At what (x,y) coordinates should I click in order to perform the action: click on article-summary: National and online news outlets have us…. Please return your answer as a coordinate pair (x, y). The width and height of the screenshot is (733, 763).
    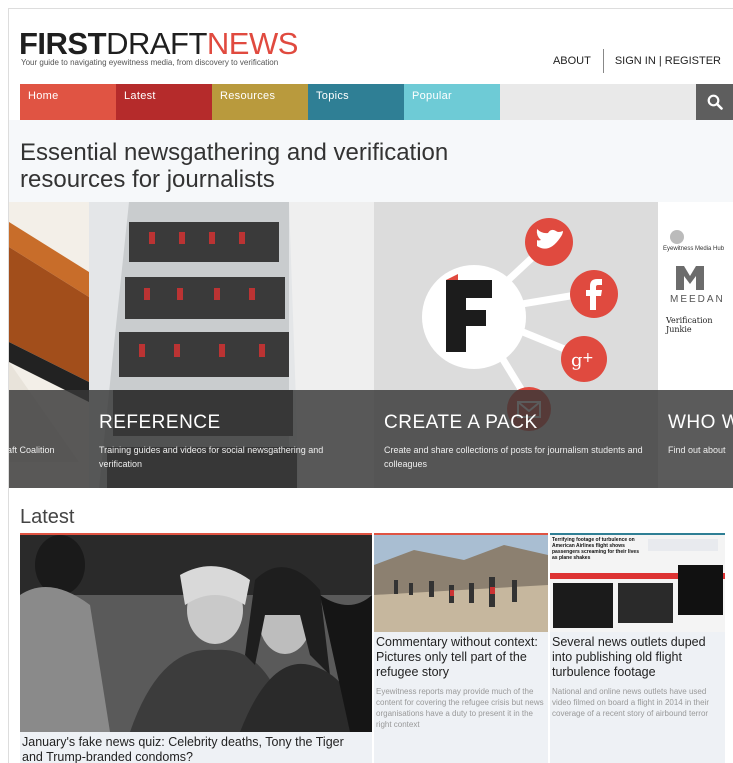
    Looking at the image, I should click on (630, 702).